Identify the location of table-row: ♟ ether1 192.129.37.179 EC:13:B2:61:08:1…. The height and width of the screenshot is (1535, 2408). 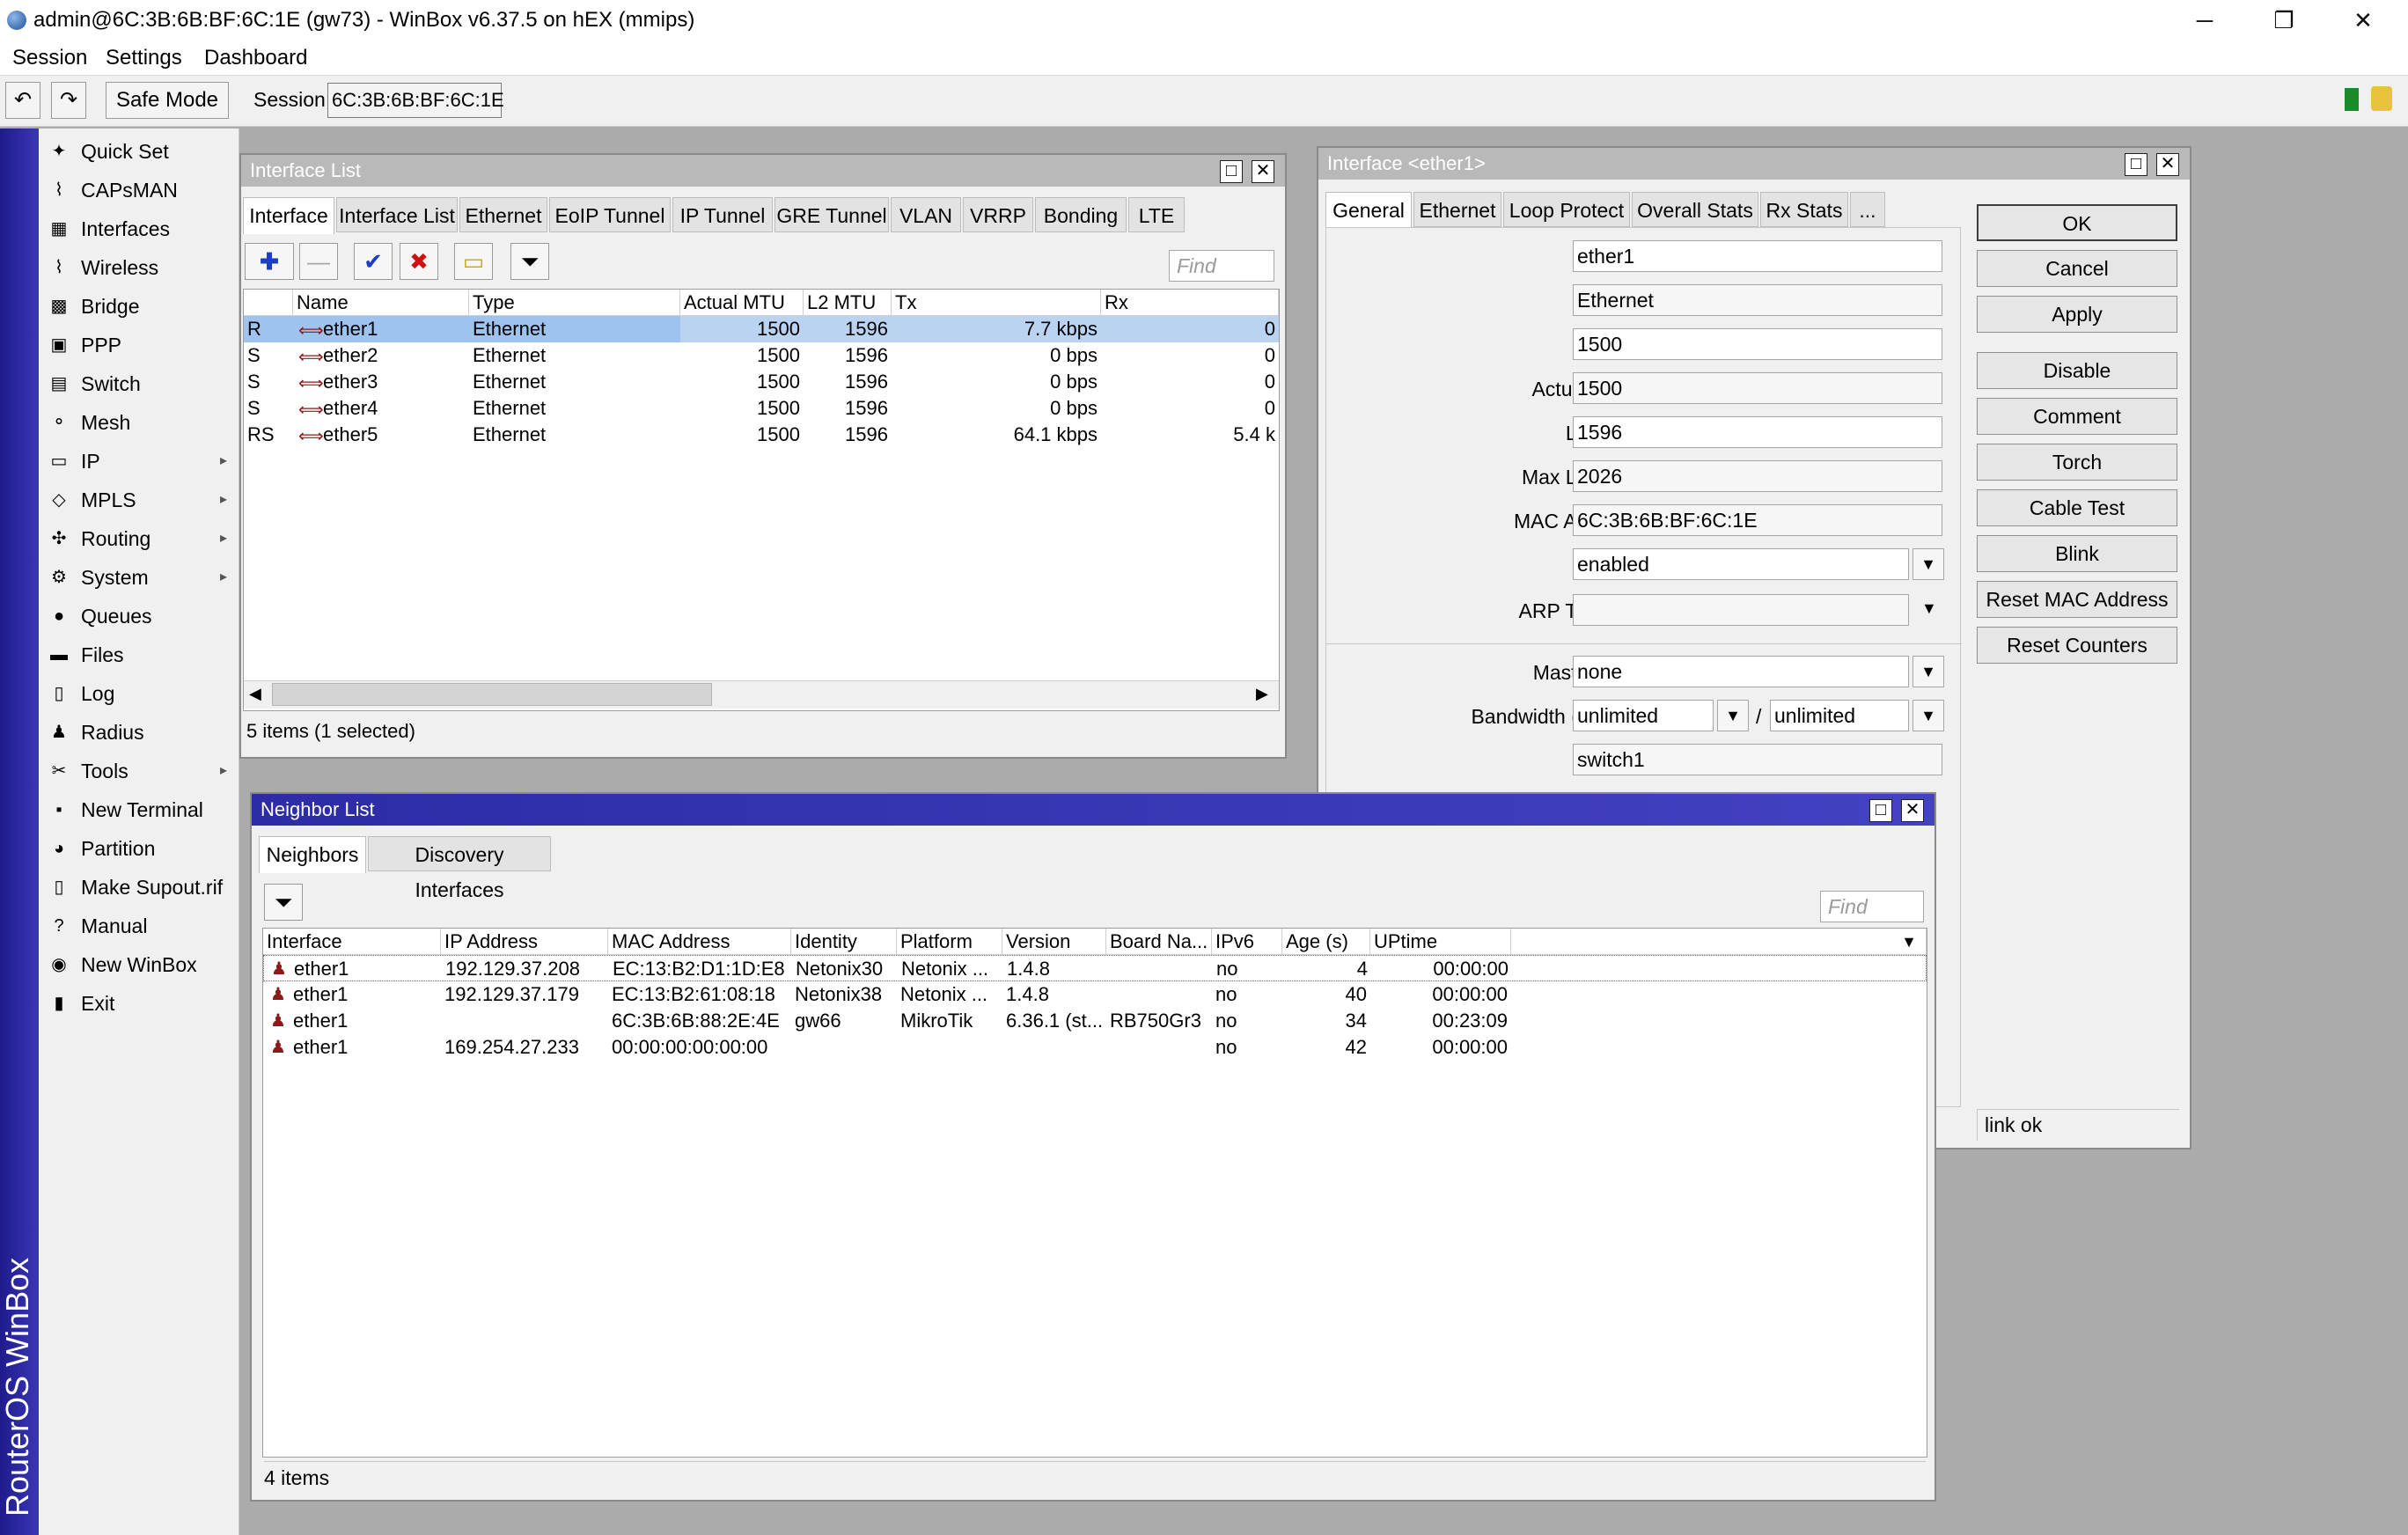
(1095, 994).